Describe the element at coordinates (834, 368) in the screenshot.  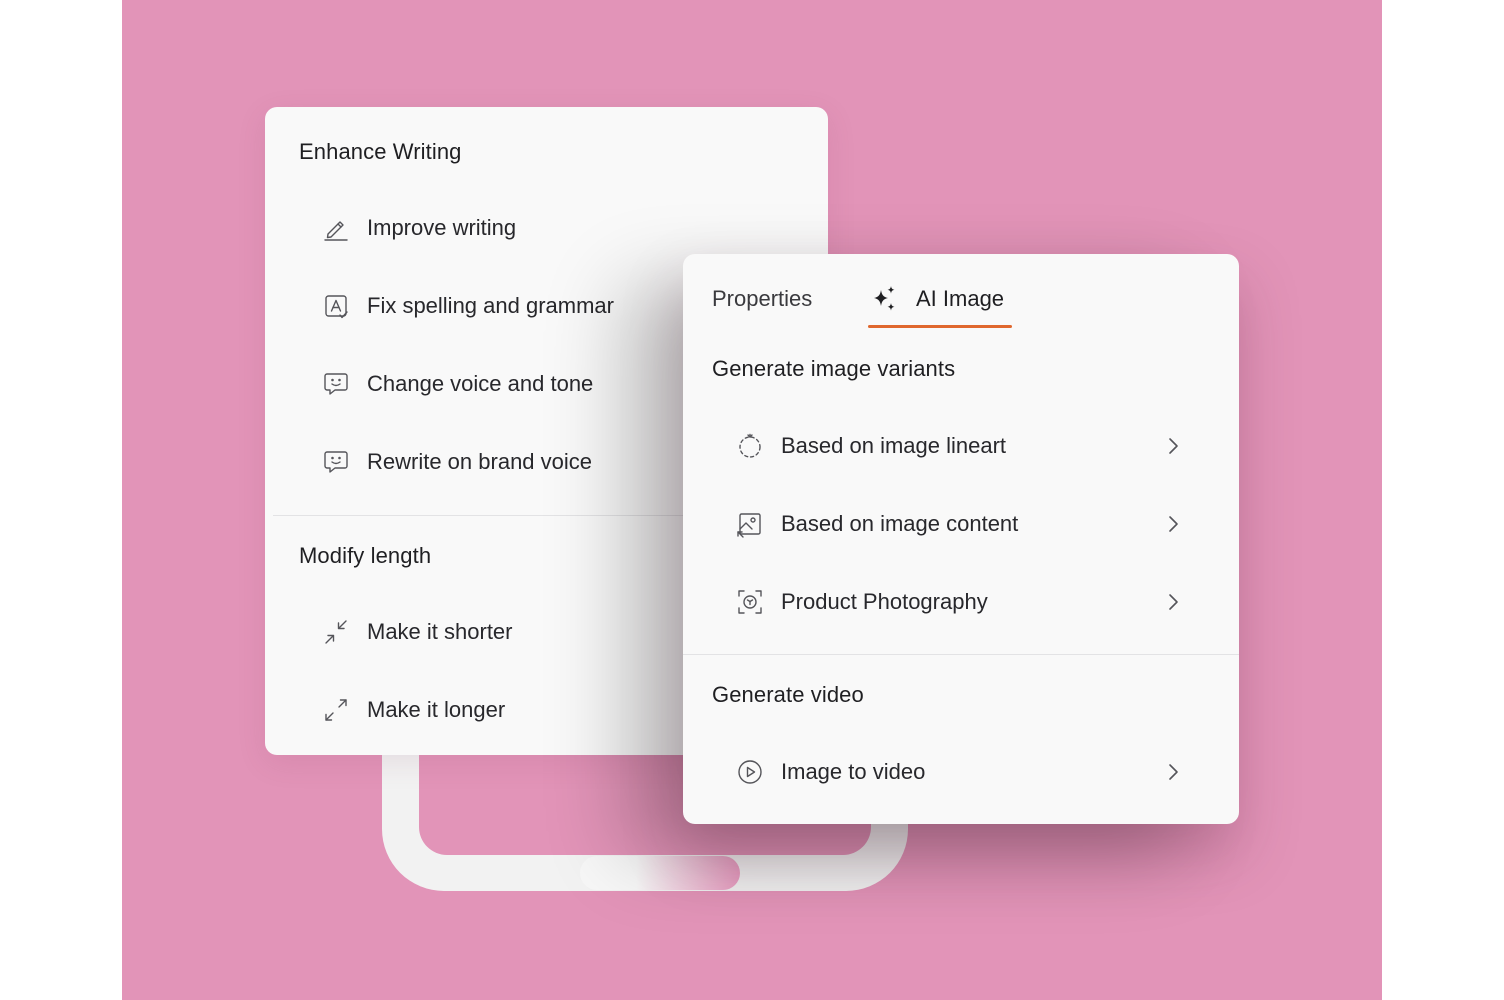
I see `section-title-generate-variants: Generate image variants` at that location.